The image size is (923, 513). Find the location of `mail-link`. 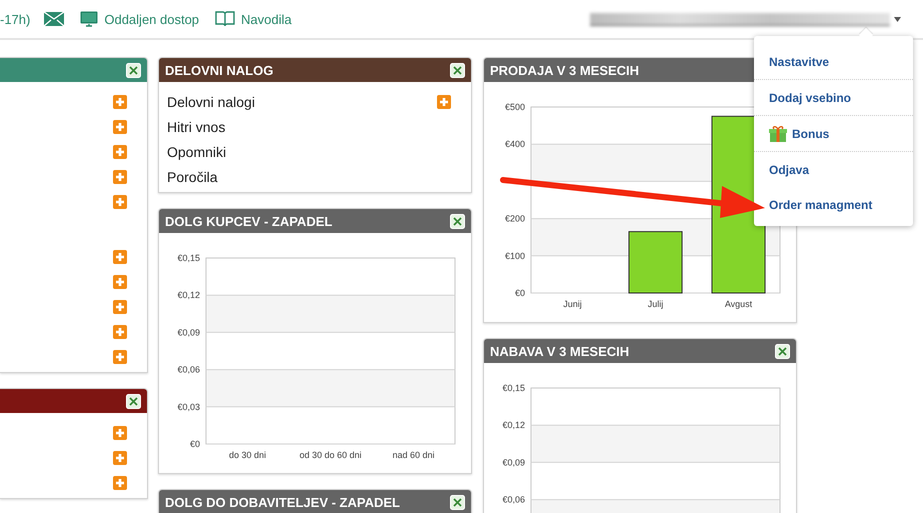

mail-link is located at coordinates (54, 19).